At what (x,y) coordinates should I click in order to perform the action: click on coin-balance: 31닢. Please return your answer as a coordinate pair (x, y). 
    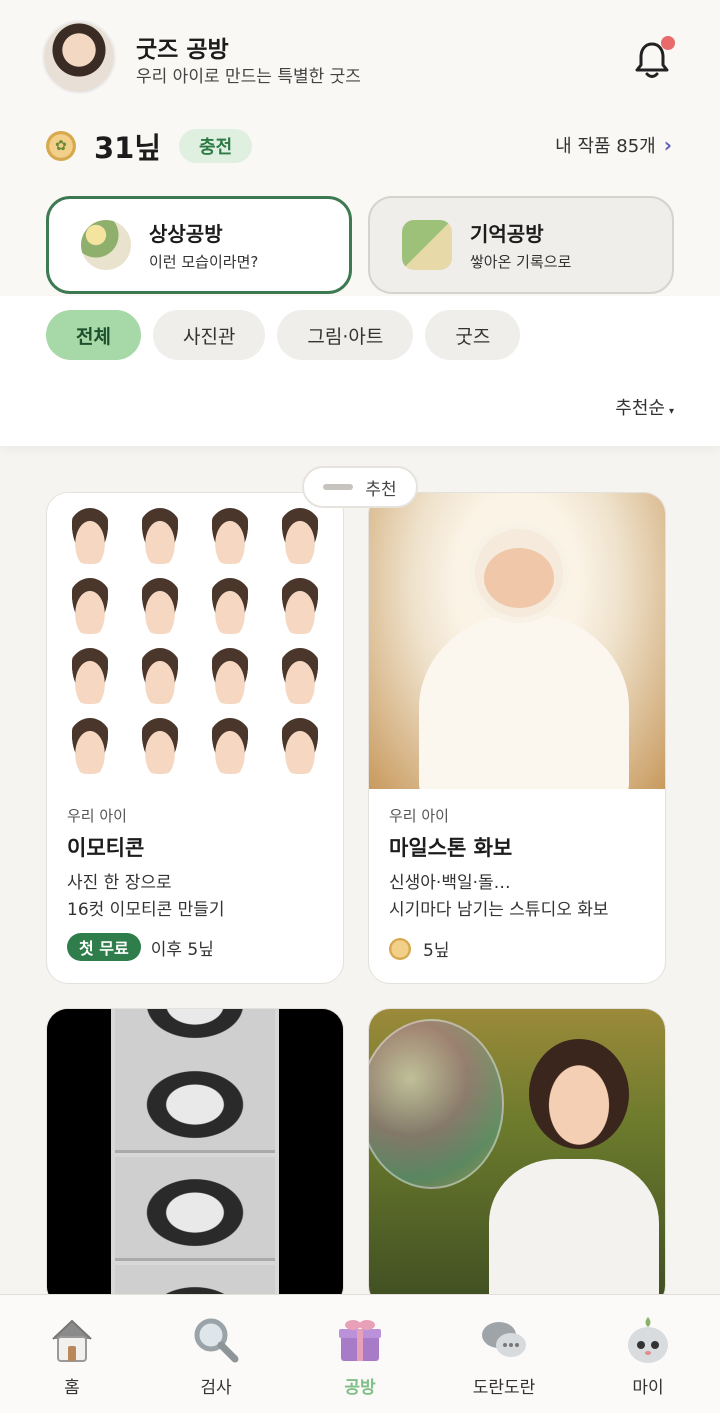
    Looking at the image, I should click on (128, 148).